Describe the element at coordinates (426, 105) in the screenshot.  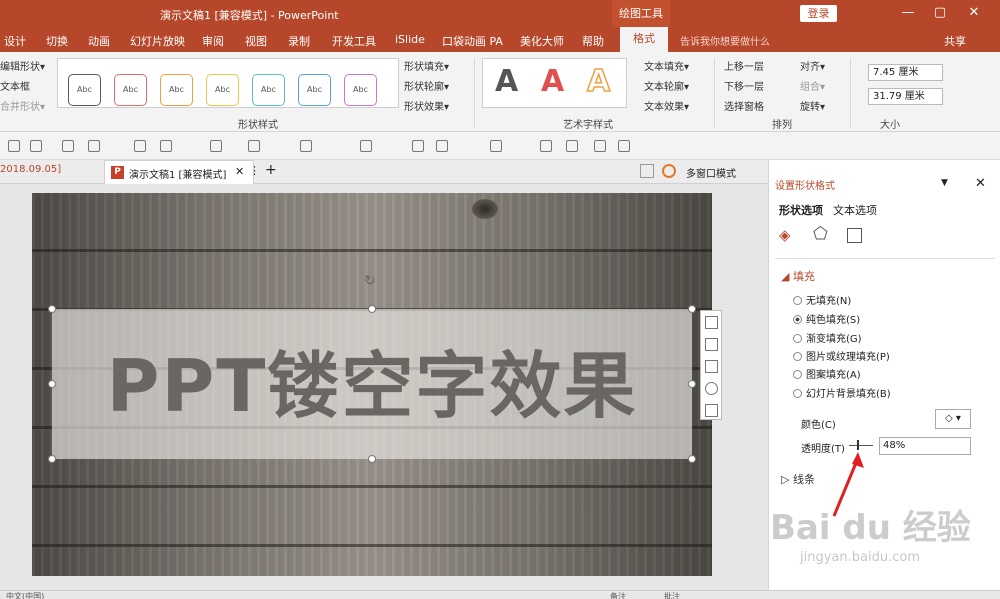
I see `shape-effect-button: 形状效果▾` at that location.